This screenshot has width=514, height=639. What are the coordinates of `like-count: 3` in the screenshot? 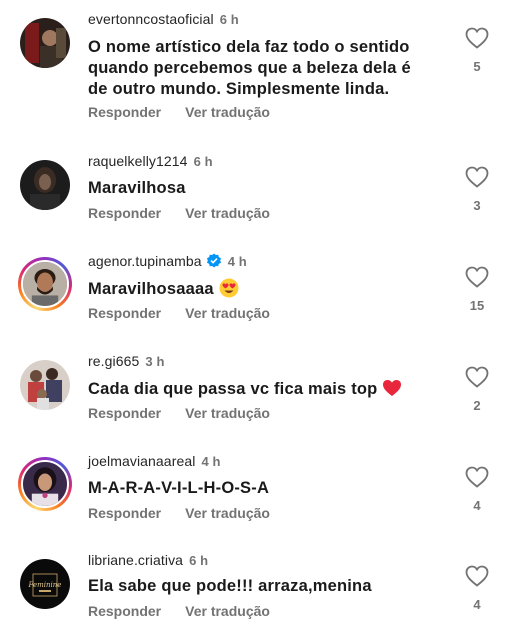 It's located at (477, 205).